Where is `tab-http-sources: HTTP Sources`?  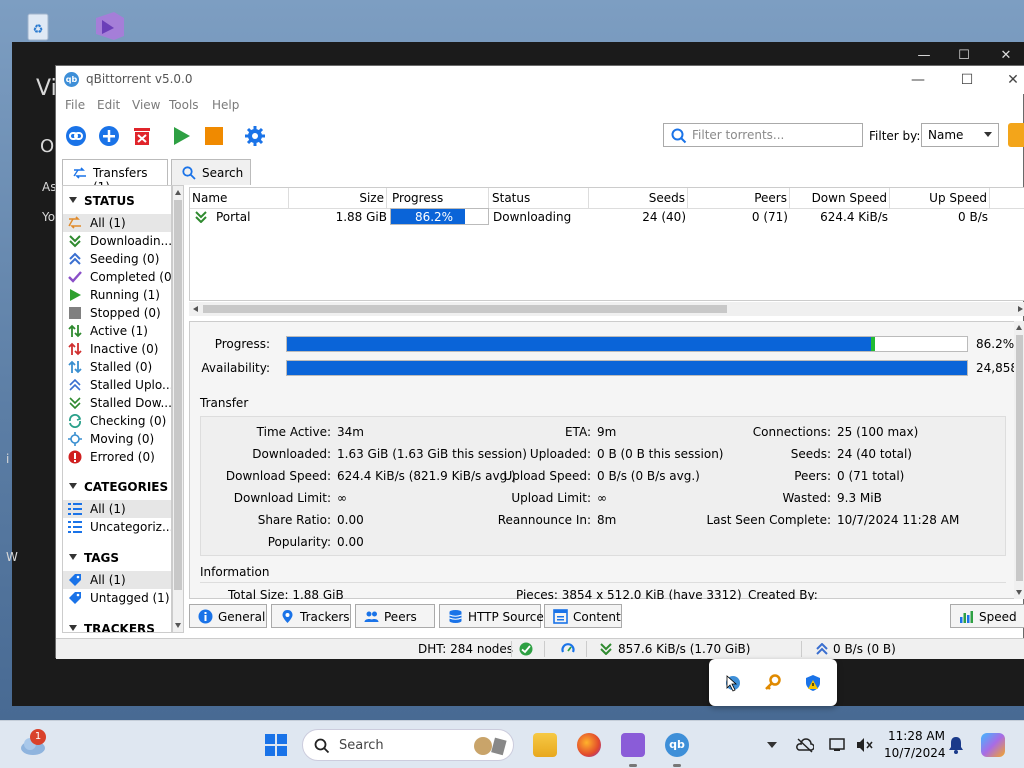
tab-http-sources: HTTP Sources is located at coordinates (494, 616).